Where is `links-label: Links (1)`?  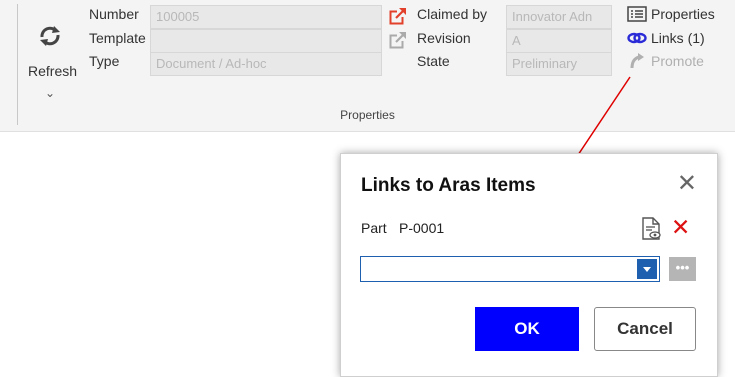 links-label: Links (1) is located at coordinates (678, 38).